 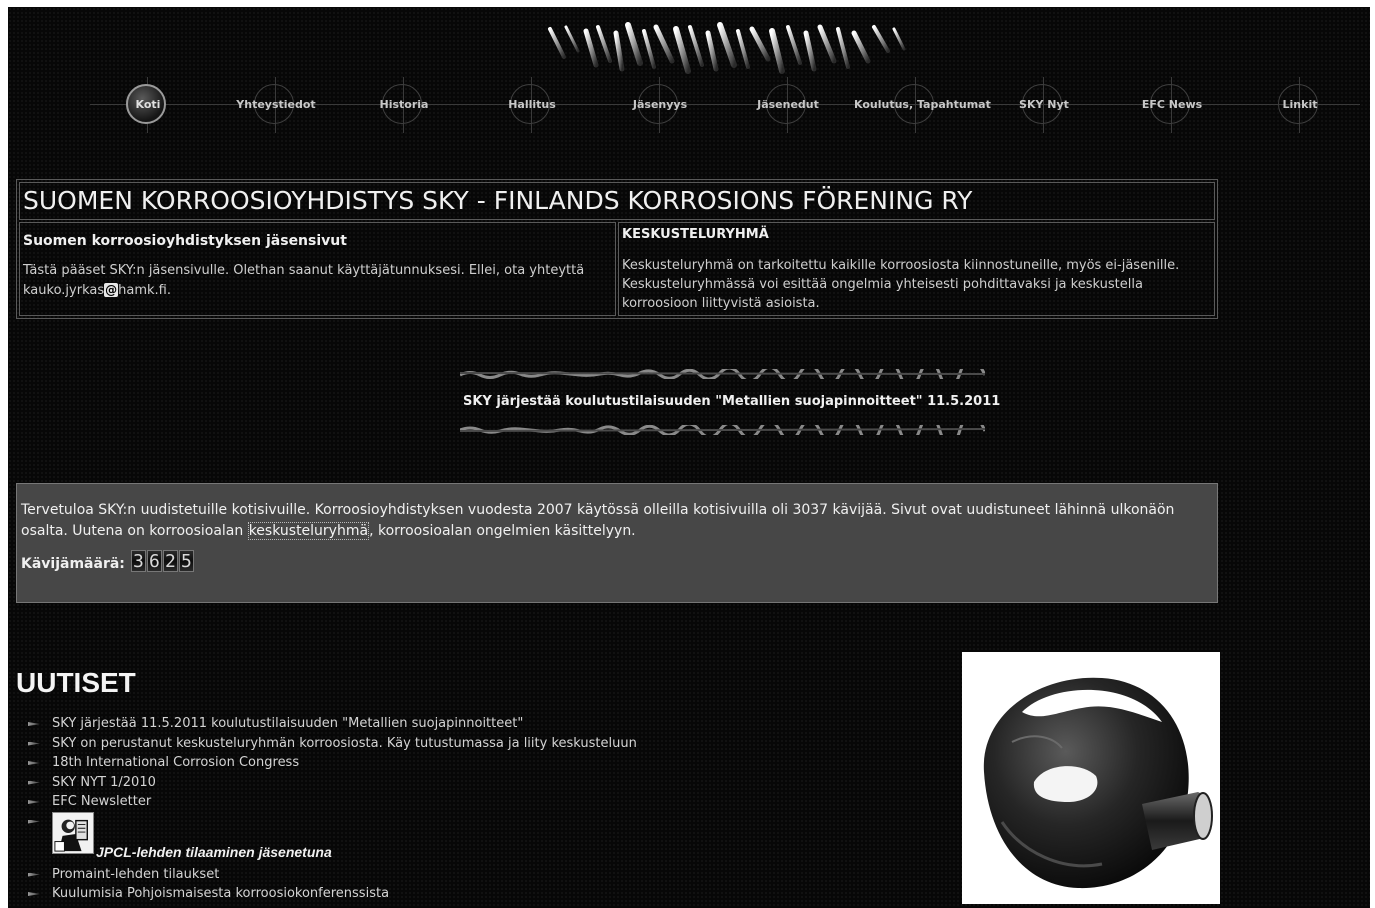 I want to click on news-item-label: 18th International Corrosion Congress, so click(x=176, y=762).